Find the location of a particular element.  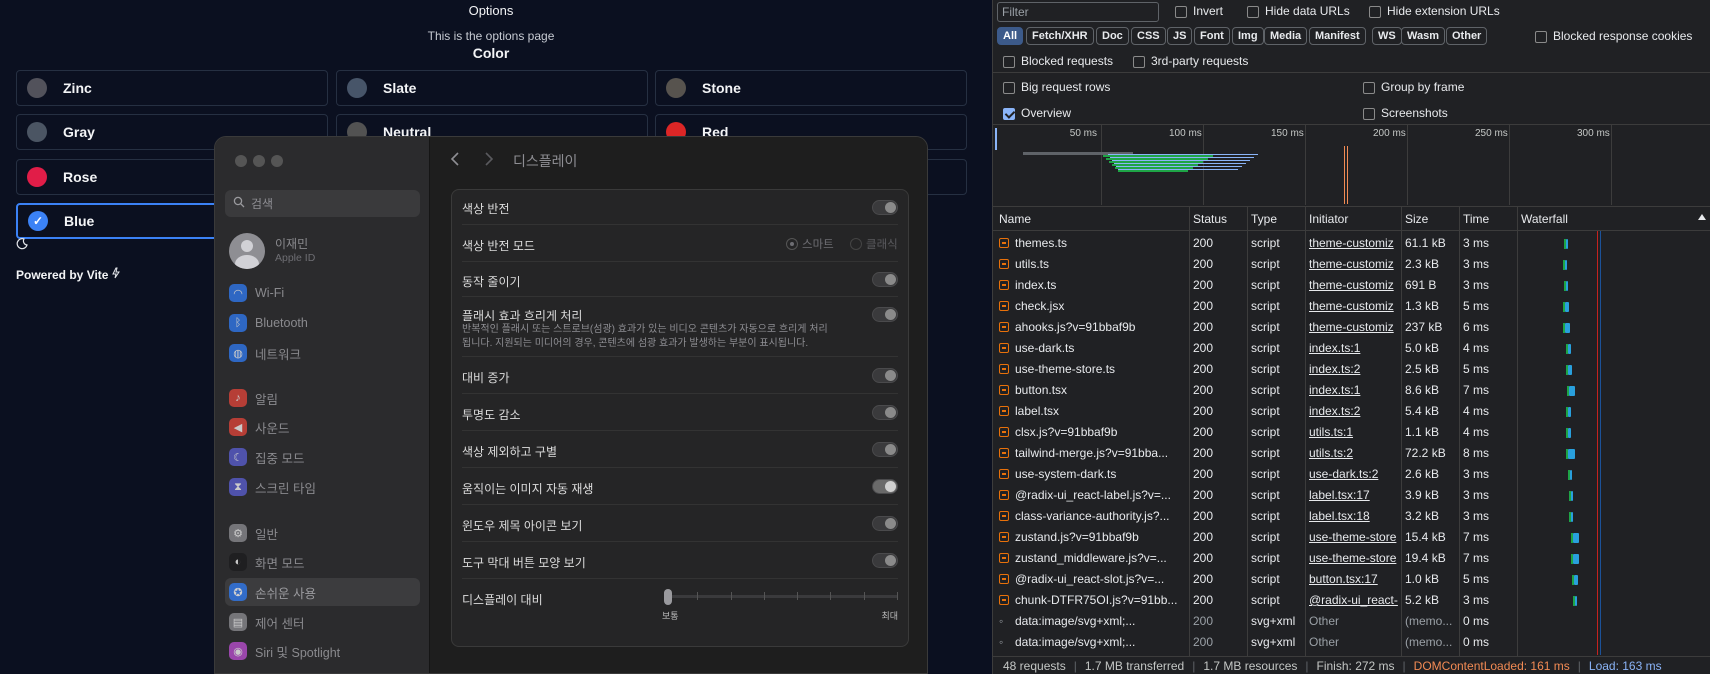

column-header-initiator: Initiator is located at coordinates (1328, 219).